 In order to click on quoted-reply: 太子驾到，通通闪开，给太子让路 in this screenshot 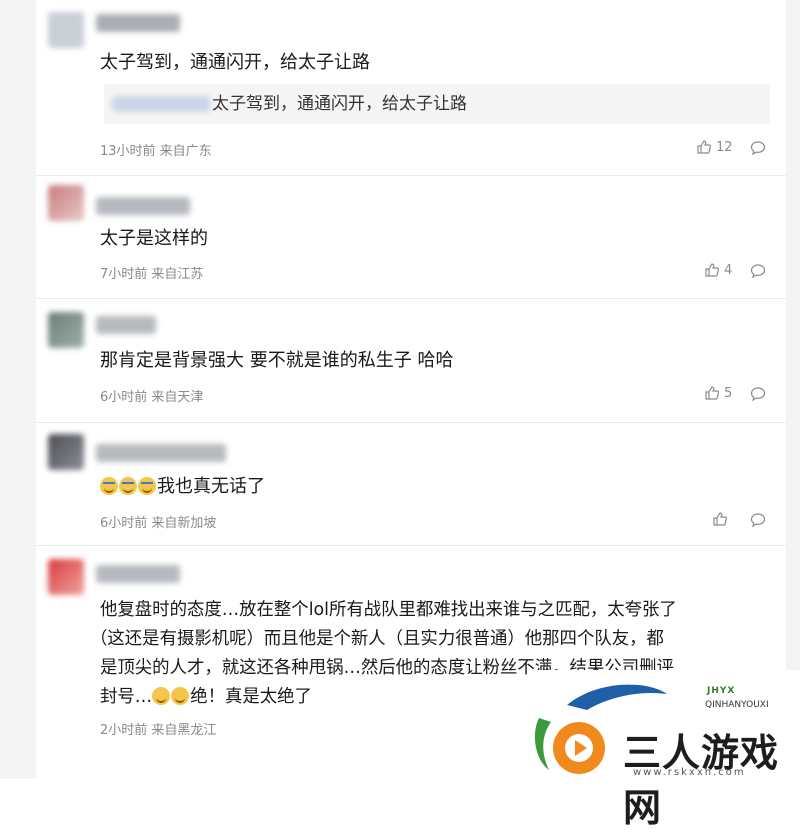, I will do `click(437, 104)`.